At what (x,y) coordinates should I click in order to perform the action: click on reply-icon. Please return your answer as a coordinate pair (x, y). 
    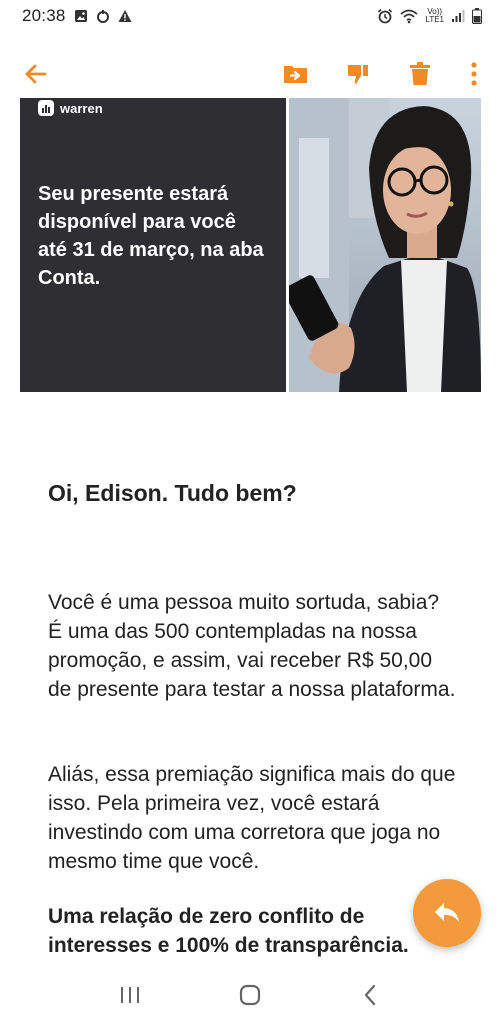
    Looking at the image, I should click on (447, 912).